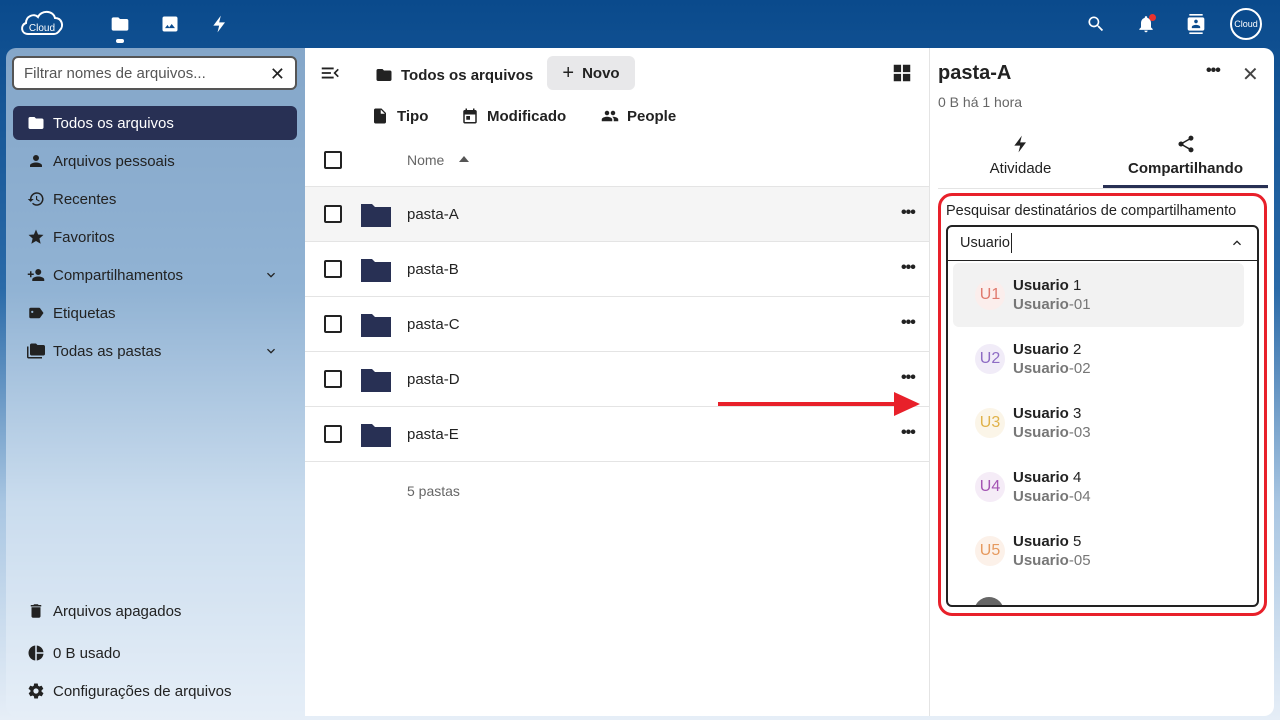 The width and height of the screenshot is (1280, 720). What do you see at coordinates (433, 269) in the screenshot?
I see `file-name: pasta-B` at bounding box center [433, 269].